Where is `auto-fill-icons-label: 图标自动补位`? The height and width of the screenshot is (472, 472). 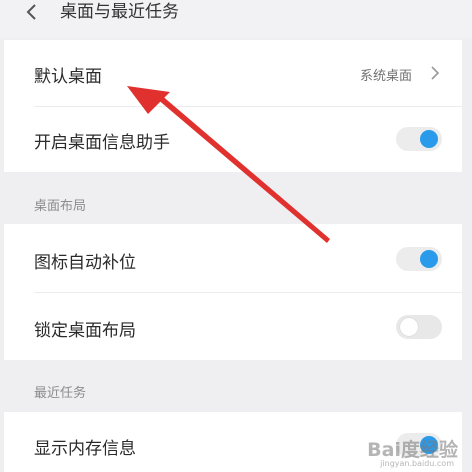
auto-fill-icons-label: 图标自动补位 is located at coordinates (85, 263).